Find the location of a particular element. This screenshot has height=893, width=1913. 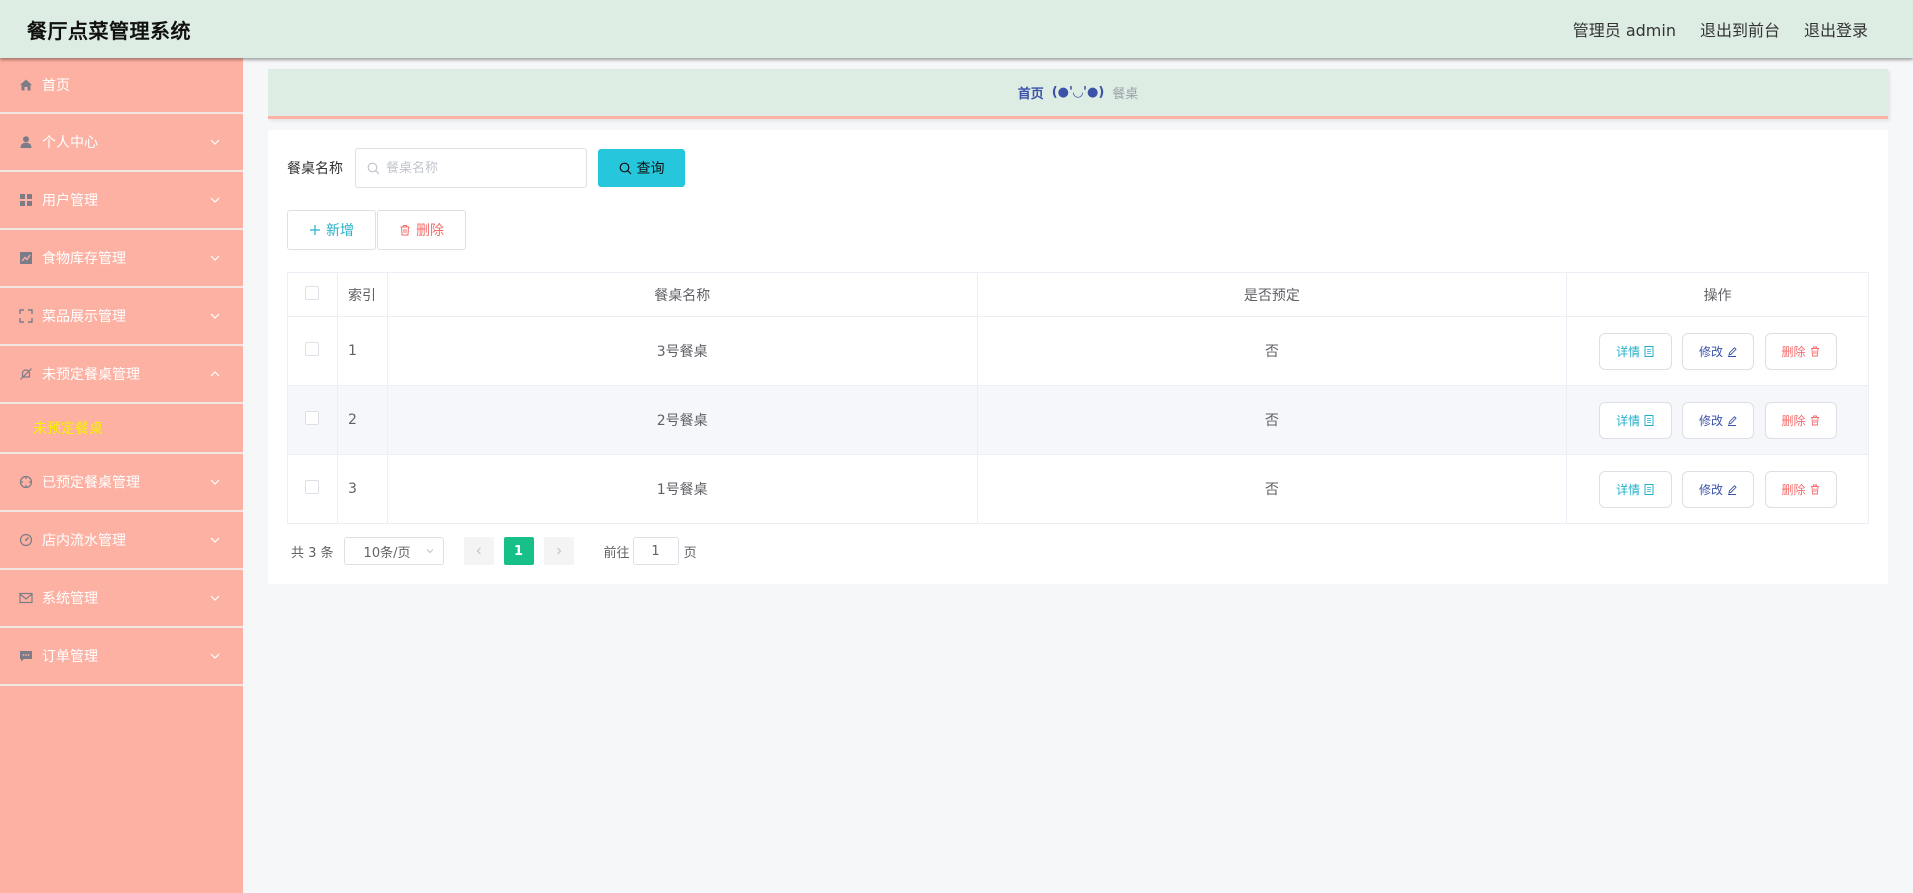

mail-icon is located at coordinates (26, 598).